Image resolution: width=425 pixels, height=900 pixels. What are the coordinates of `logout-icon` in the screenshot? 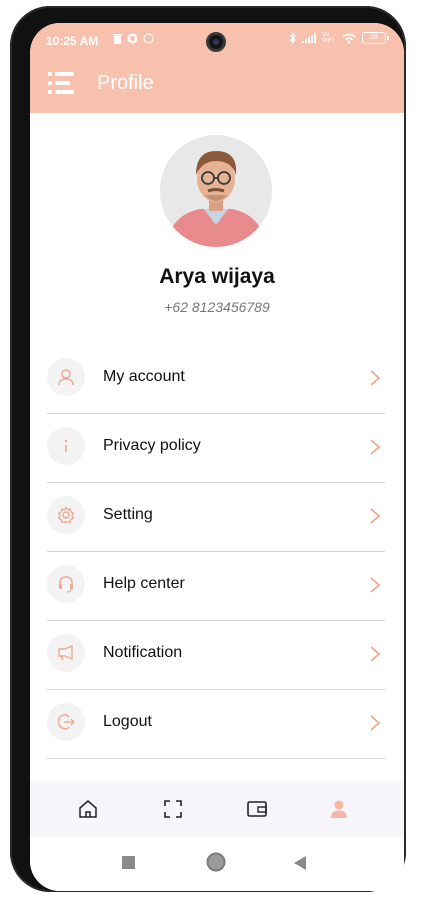 It's located at (66, 722).